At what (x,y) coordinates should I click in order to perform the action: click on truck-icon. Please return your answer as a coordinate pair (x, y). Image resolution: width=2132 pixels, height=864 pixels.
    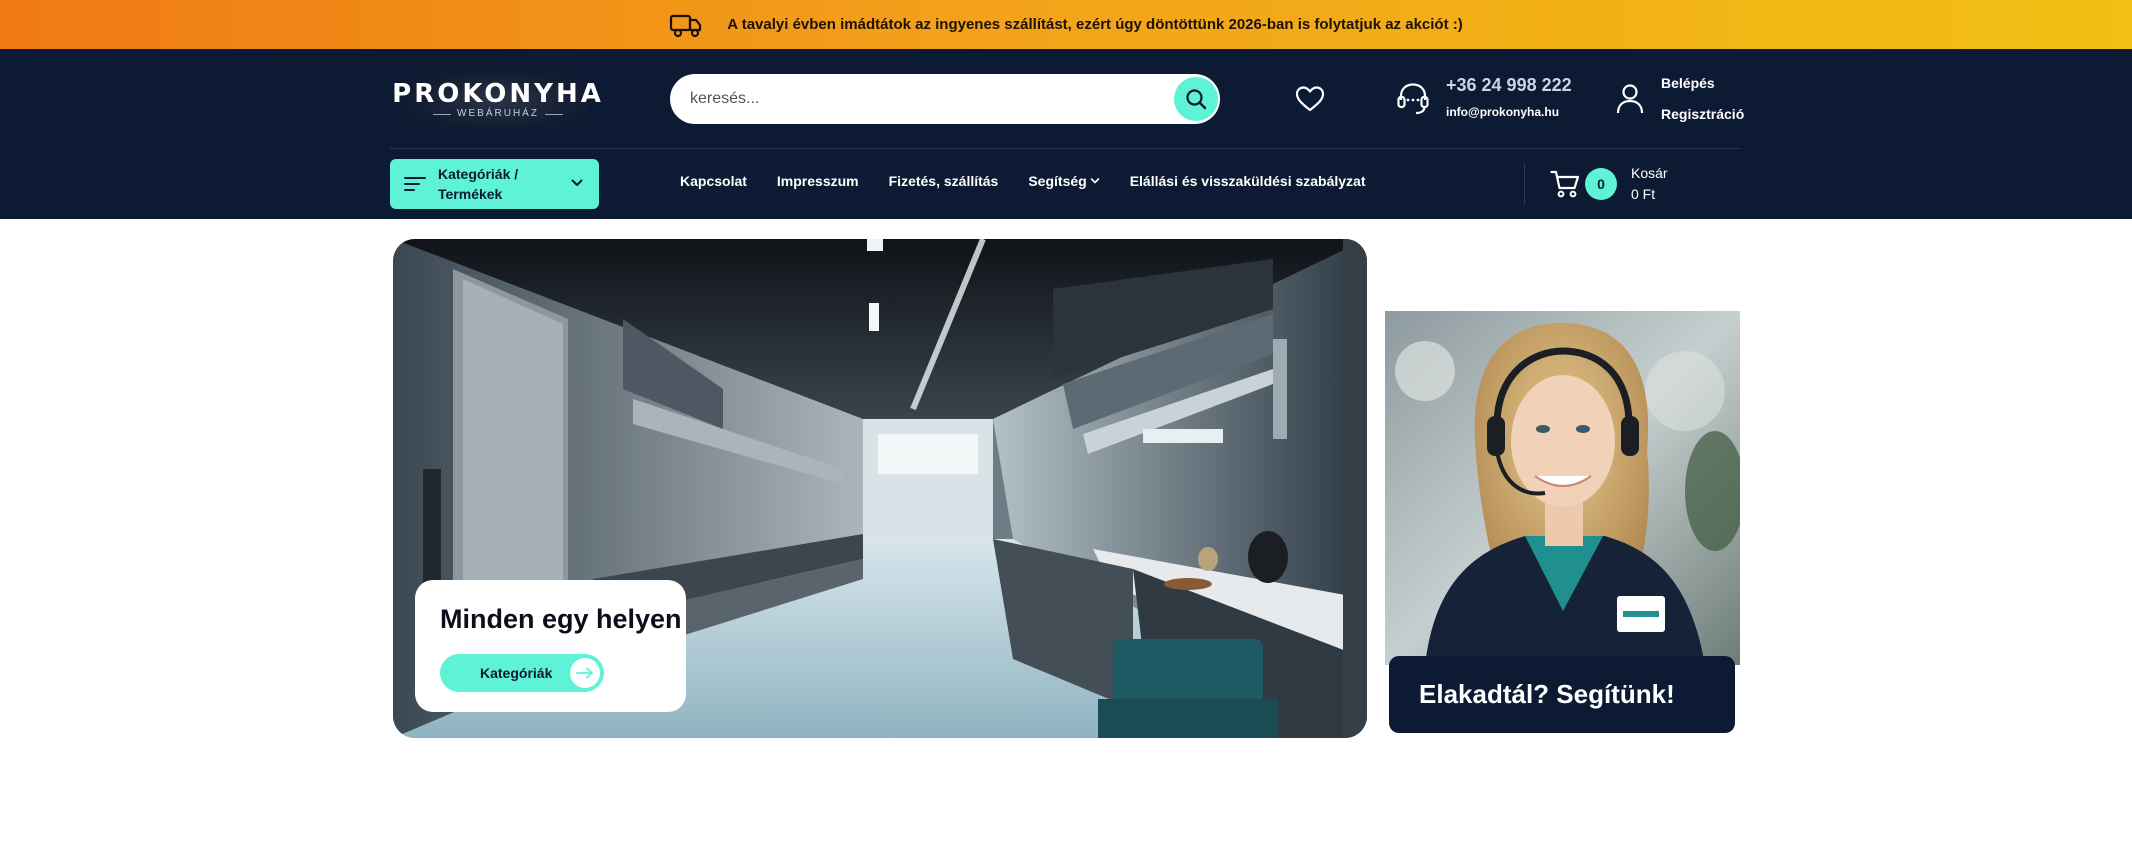
    Looking at the image, I should click on (686, 25).